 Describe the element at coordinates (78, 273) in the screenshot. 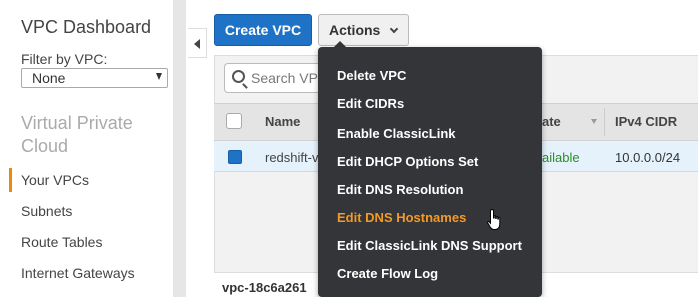

I see `sidebar-item-internet-gateways: Internet Gateways` at that location.